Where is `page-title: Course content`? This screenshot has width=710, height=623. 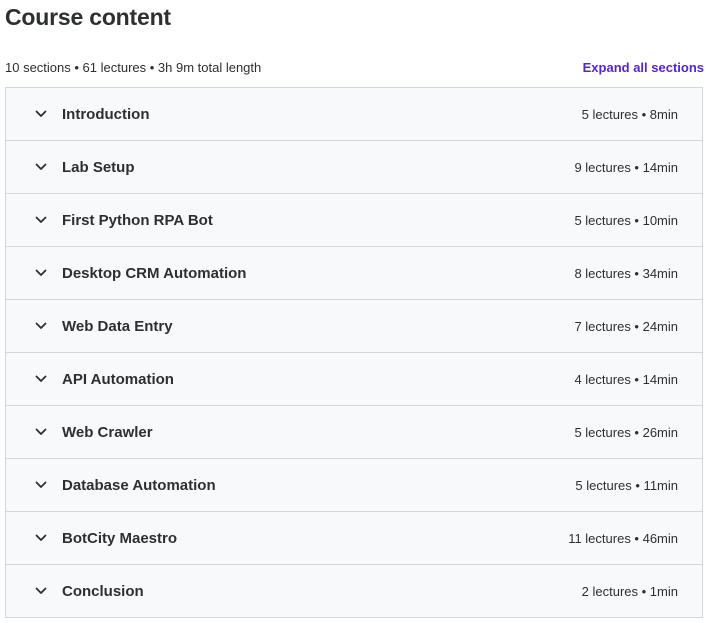 page-title: Course content is located at coordinates (88, 17).